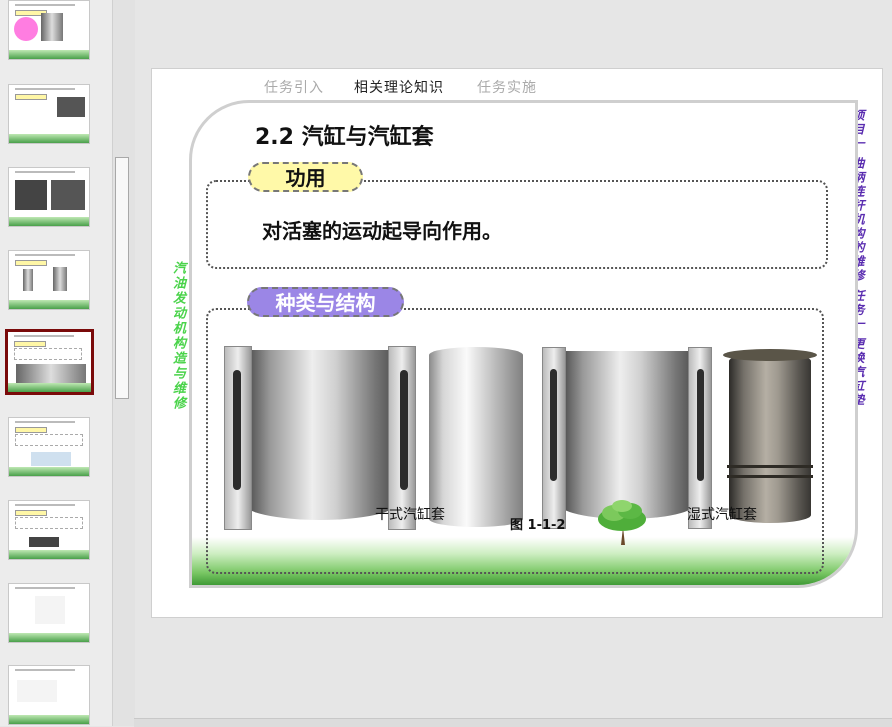  Describe the element at coordinates (538, 525) in the screenshot. I see `figure-caption: 图 1-1-2` at that location.